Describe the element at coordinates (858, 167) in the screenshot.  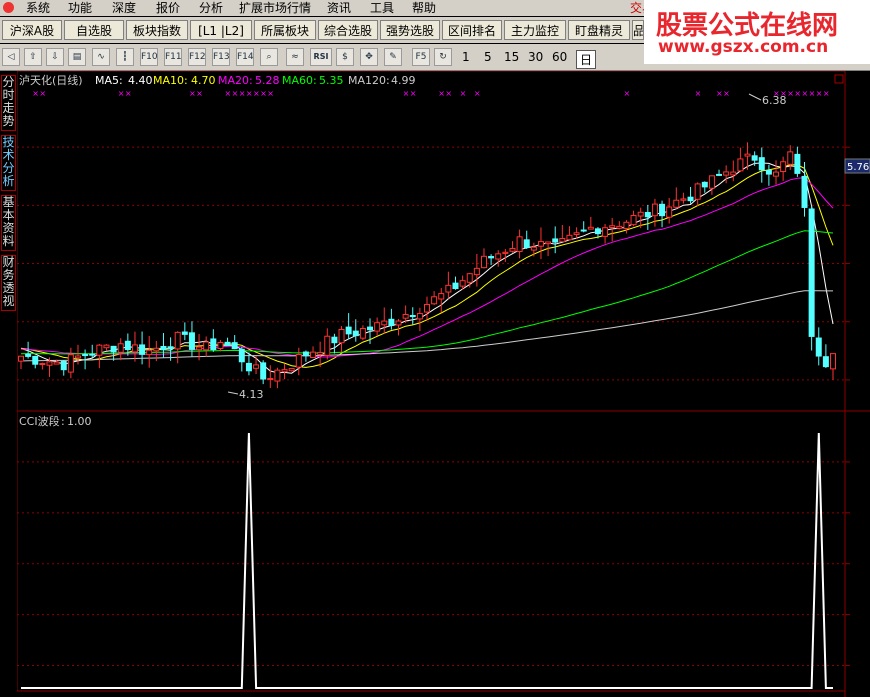
I see `price-tag-value: 5.76` at that location.